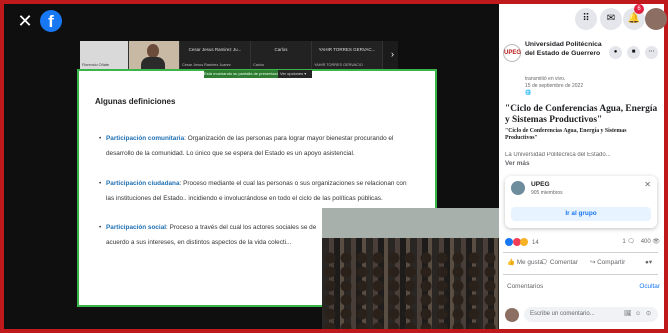 This screenshot has width=668, height=333. Describe the element at coordinates (258, 65) in the screenshot. I see `participant-subname: Carlos` at that location.